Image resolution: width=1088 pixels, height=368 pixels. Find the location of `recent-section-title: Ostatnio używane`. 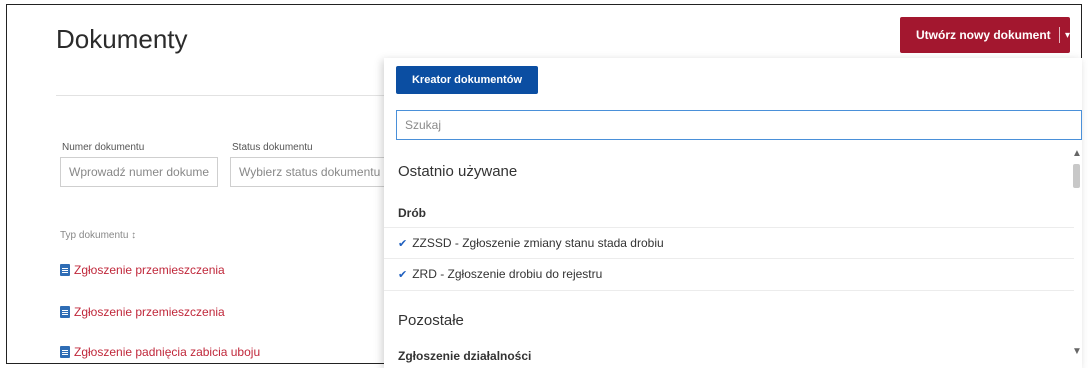

recent-section-title: Ostatnio używane is located at coordinates (457, 171).